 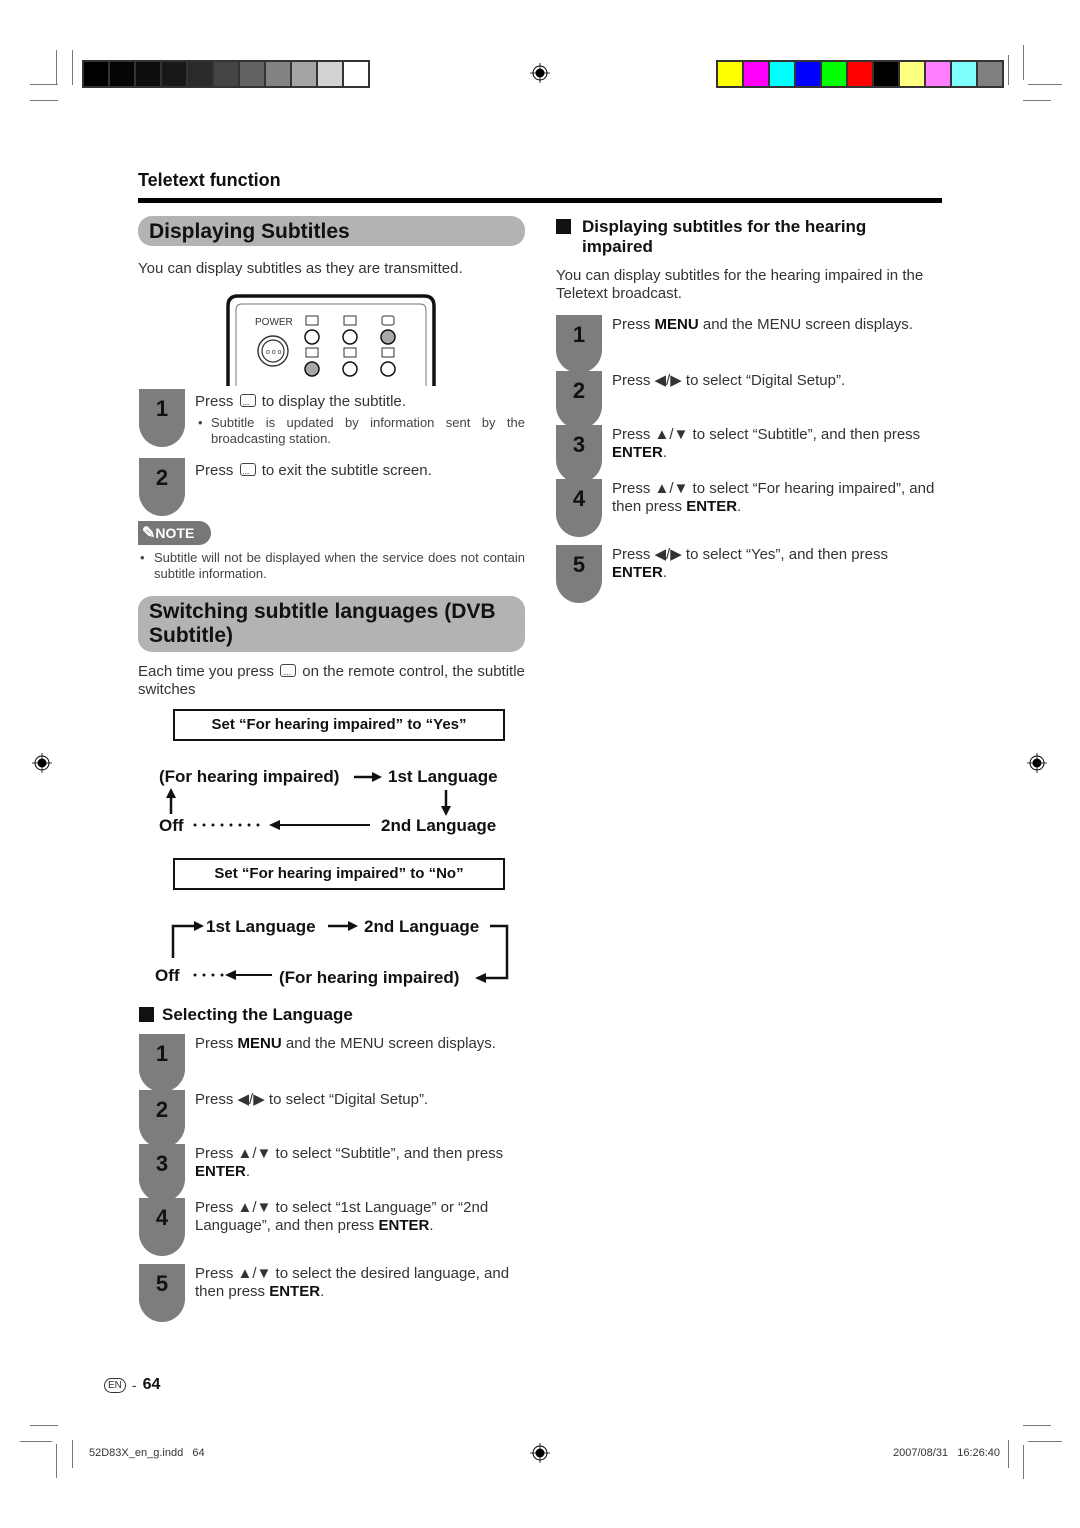 I want to click on step-instruction: Press MENU and the MENU screen displays., so click(x=361, y=1044).